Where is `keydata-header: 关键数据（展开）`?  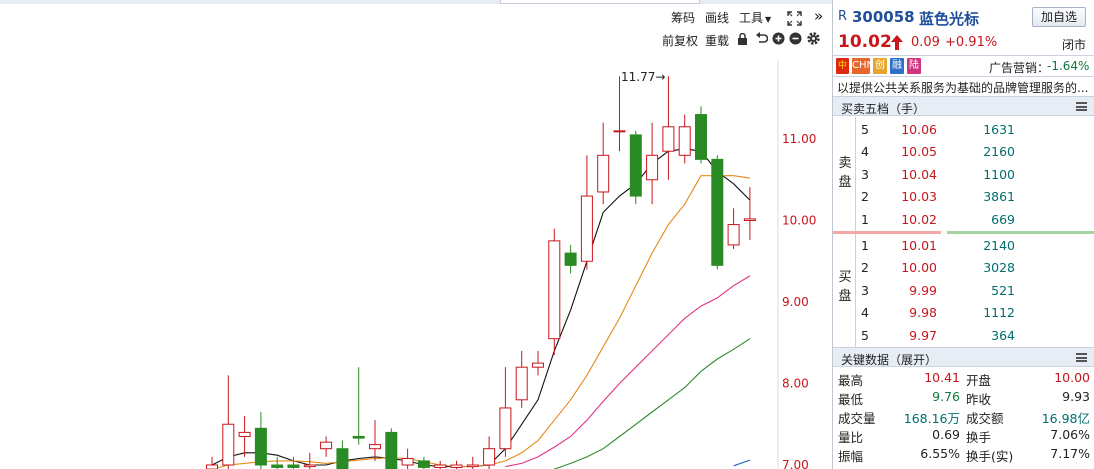
keydata-header: 关键数据（展开） is located at coordinates (963, 357).